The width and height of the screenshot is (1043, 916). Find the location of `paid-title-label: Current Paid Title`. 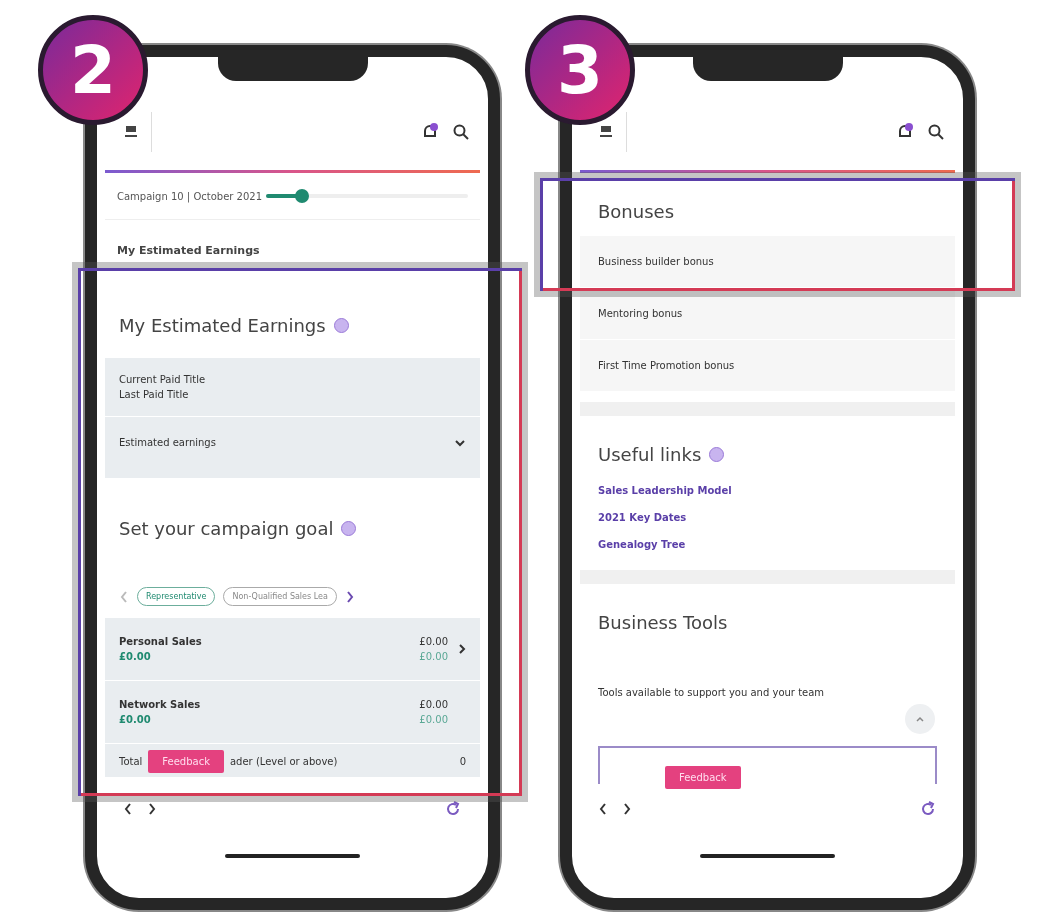

paid-title-label: Current Paid Title is located at coordinates (163, 379).